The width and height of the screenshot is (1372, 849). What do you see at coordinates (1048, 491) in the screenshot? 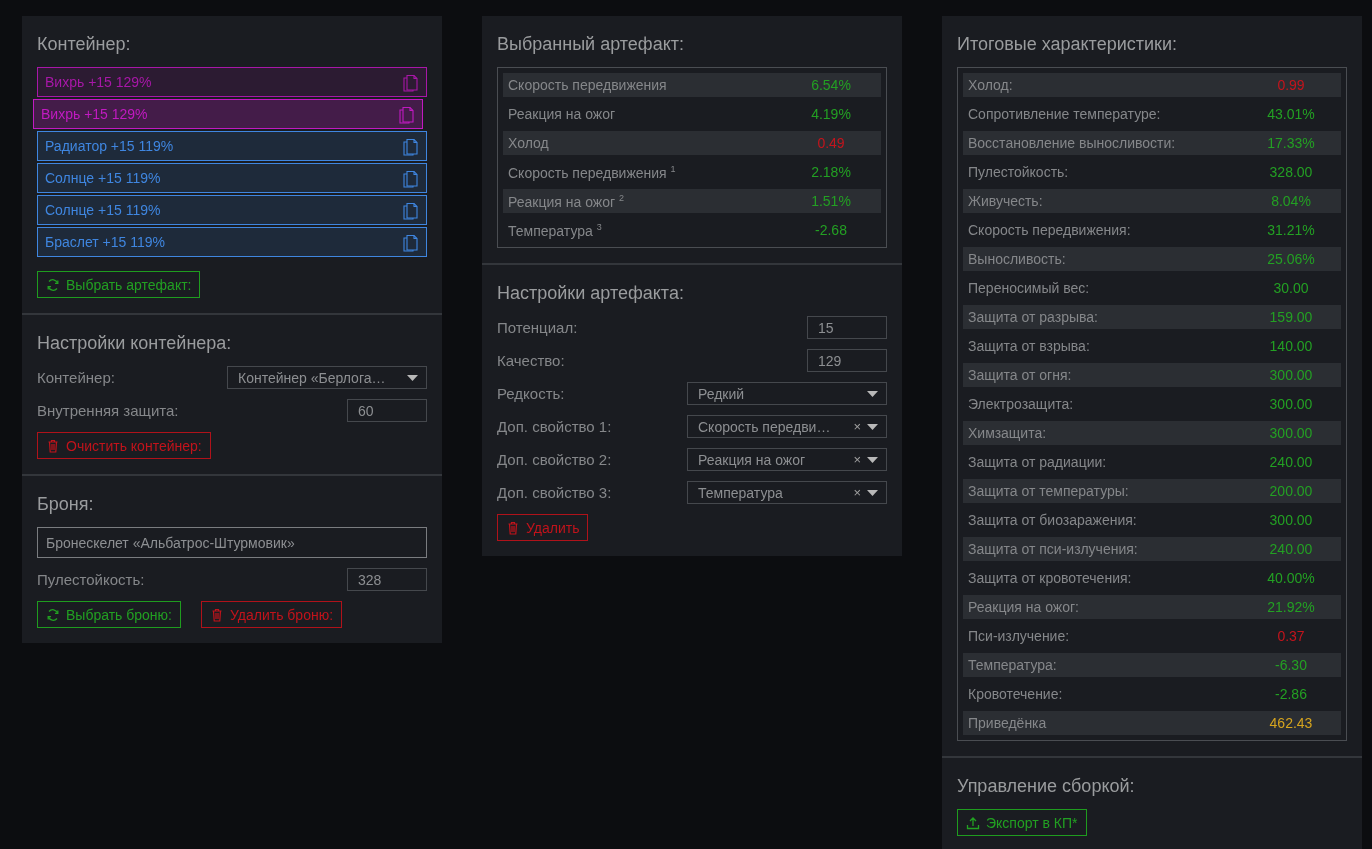
I see `stat-label: Защита от температуры:` at bounding box center [1048, 491].